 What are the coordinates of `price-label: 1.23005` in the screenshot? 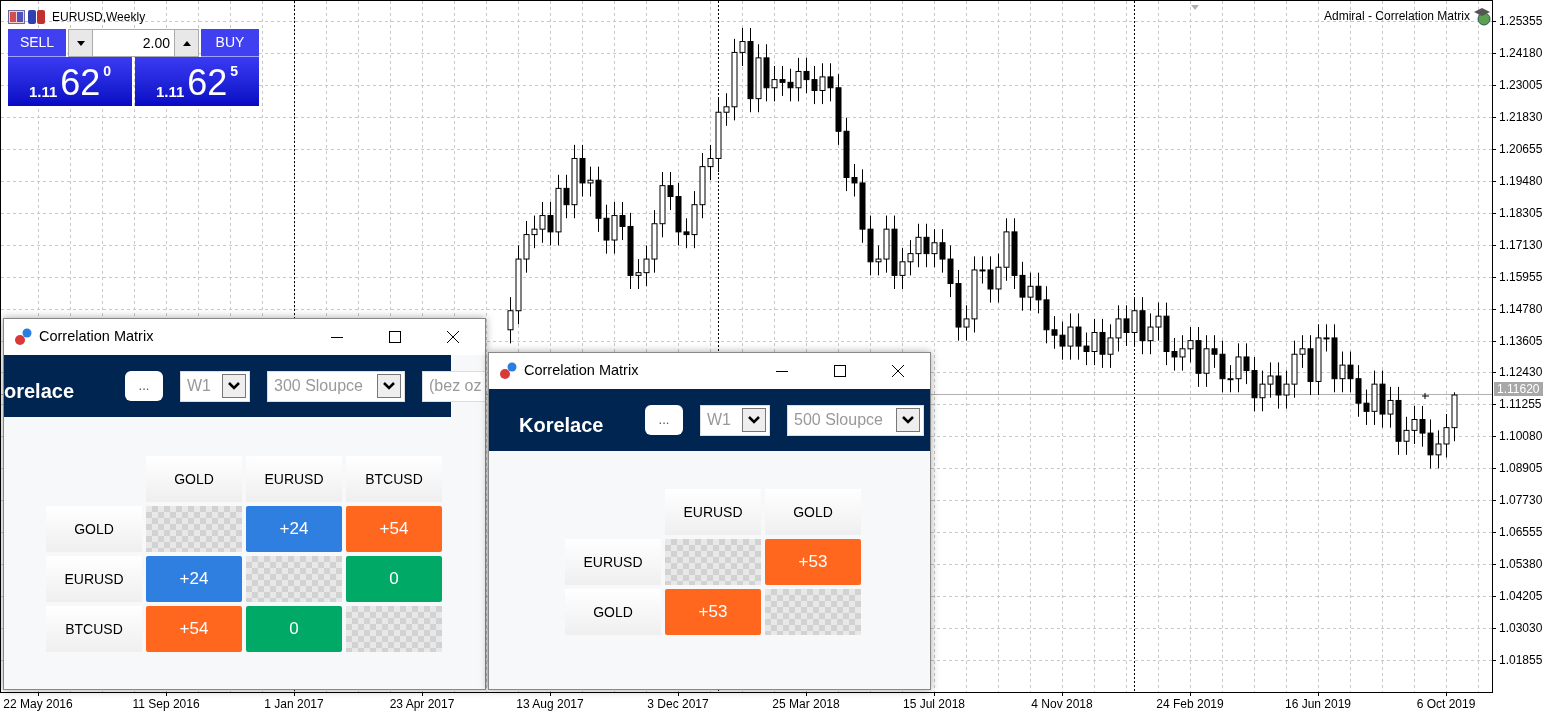 It's located at (1521, 85).